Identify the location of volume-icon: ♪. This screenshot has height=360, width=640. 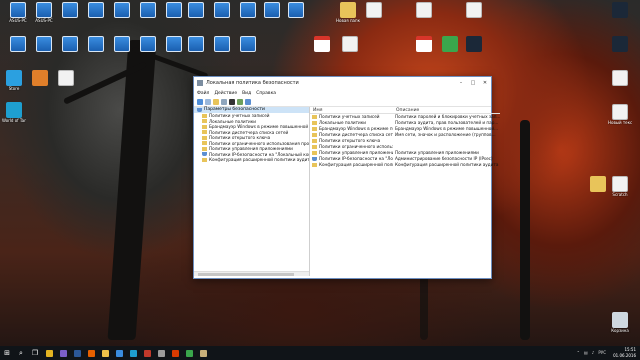
(593, 352).